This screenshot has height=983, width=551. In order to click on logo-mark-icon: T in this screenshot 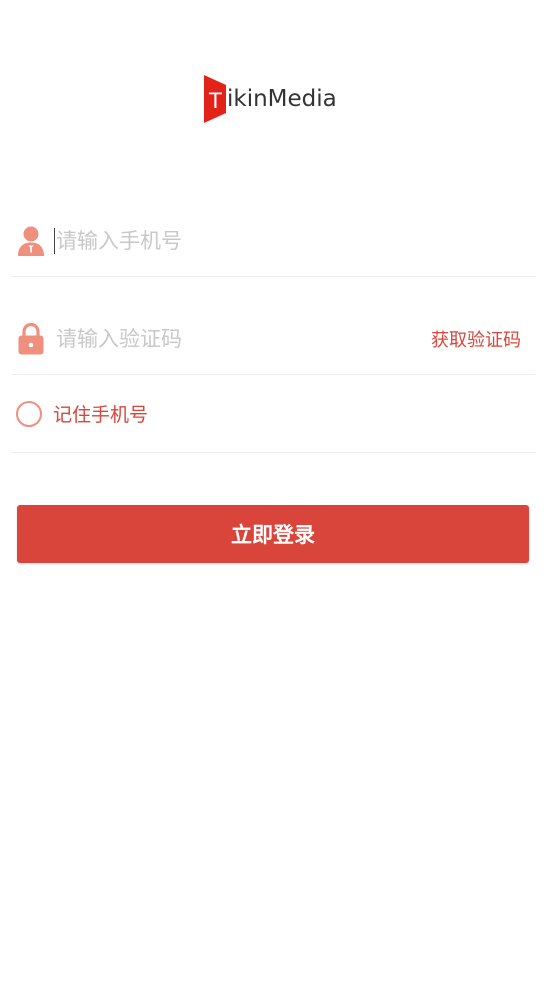, I will do `click(215, 99)`.